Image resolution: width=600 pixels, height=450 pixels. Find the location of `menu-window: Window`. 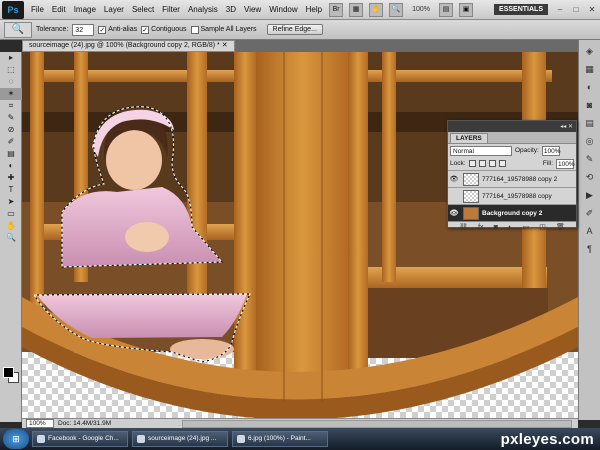

menu-window: Window is located at coordinates (283, 10).